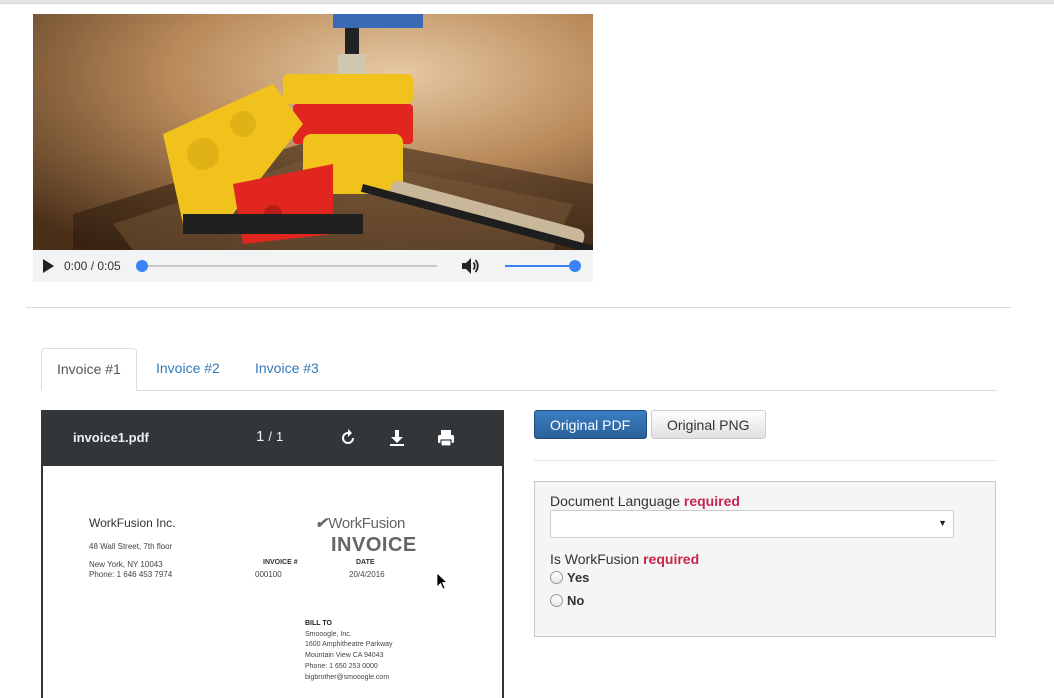 This screenshot has height=698, width=1054. I want to click on doc-bill-to-label: BILL TO, so click(318, 623).